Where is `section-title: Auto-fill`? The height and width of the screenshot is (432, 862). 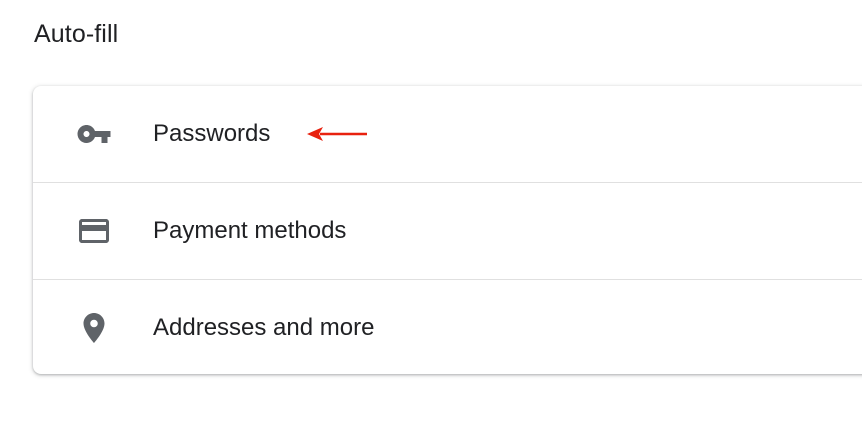
section-title: Auto-fill is located at coordinates (76, 34).